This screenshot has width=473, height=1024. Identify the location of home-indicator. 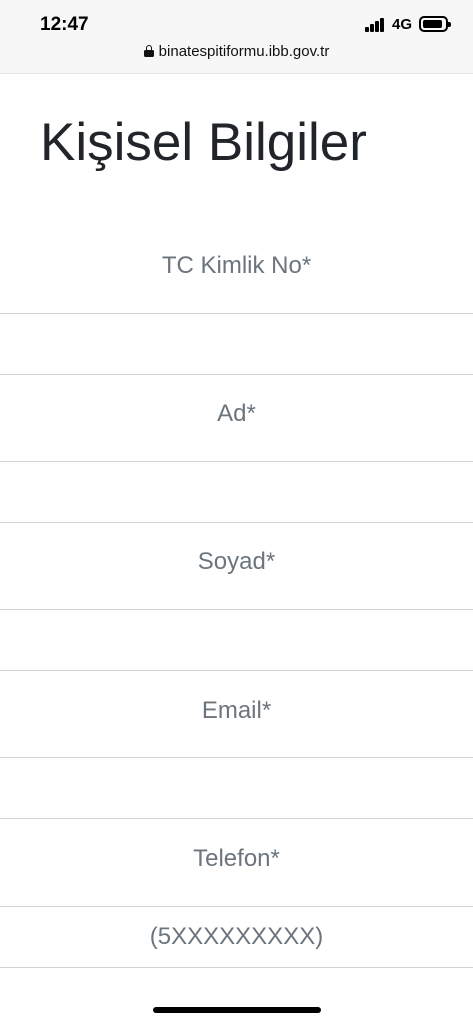
(237, 1010).